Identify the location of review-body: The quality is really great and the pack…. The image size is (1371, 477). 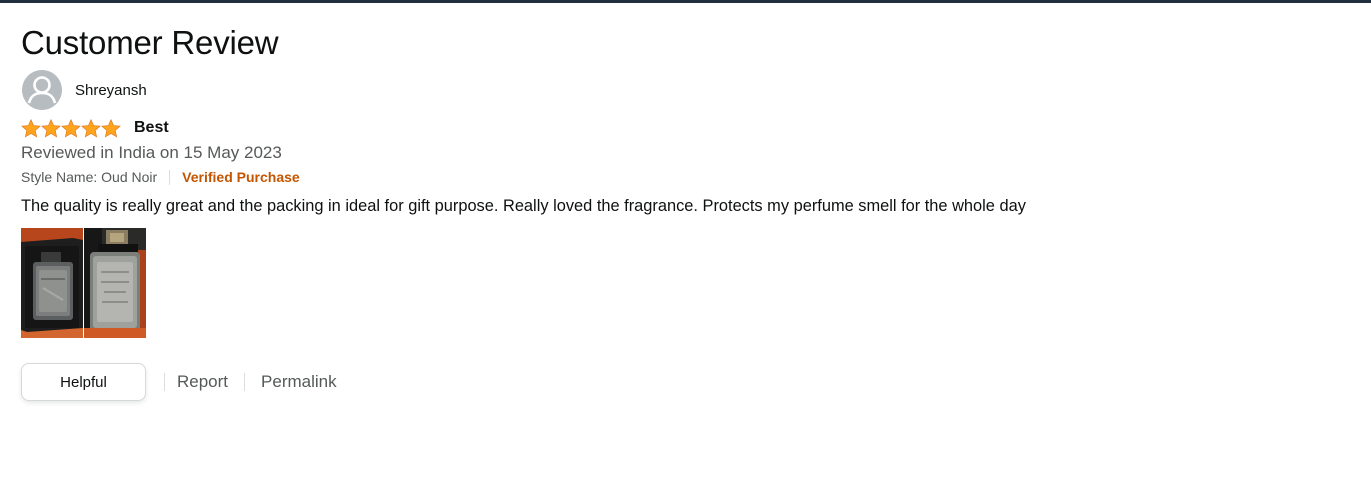
(523, 206).